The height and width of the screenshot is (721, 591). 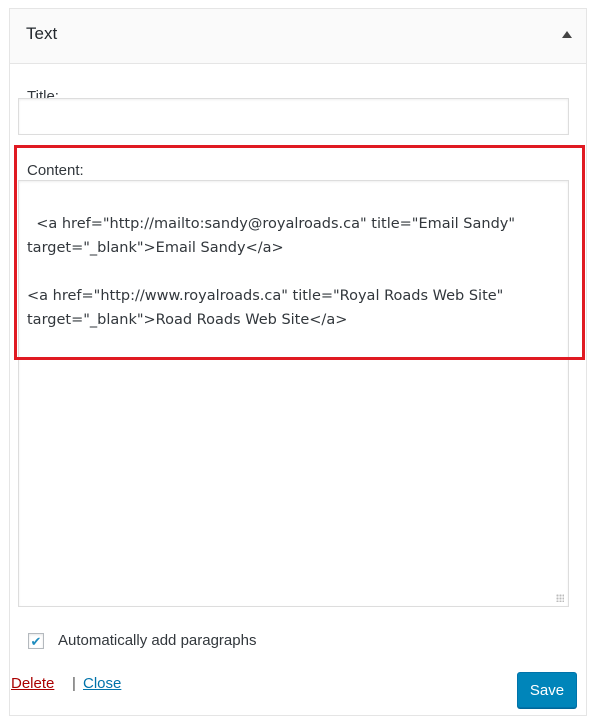 What do you see at coordinates (157, 640) in the screenshot?
I see `autop-label: Automatically add paragraphs` at bounding box center [157, 640].